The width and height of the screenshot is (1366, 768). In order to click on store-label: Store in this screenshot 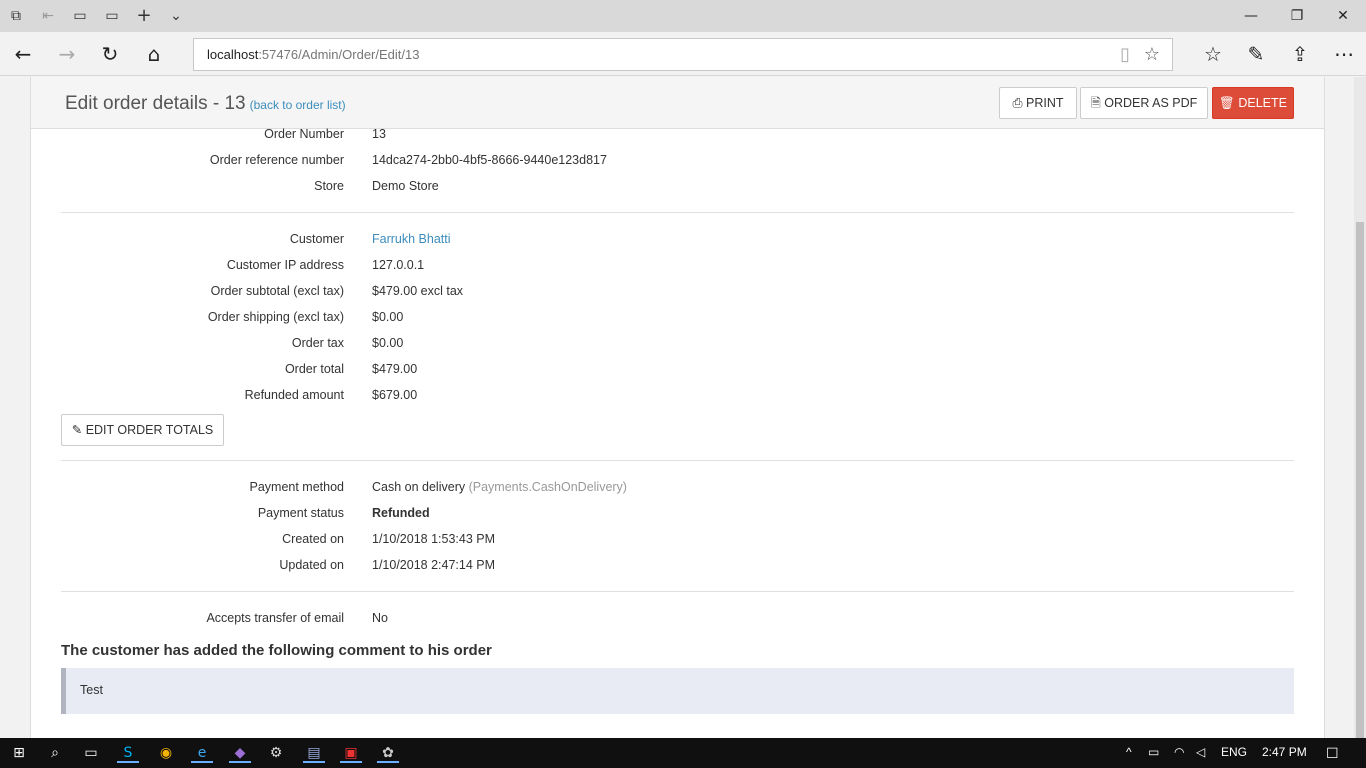, I will do `click(329, 186)`.